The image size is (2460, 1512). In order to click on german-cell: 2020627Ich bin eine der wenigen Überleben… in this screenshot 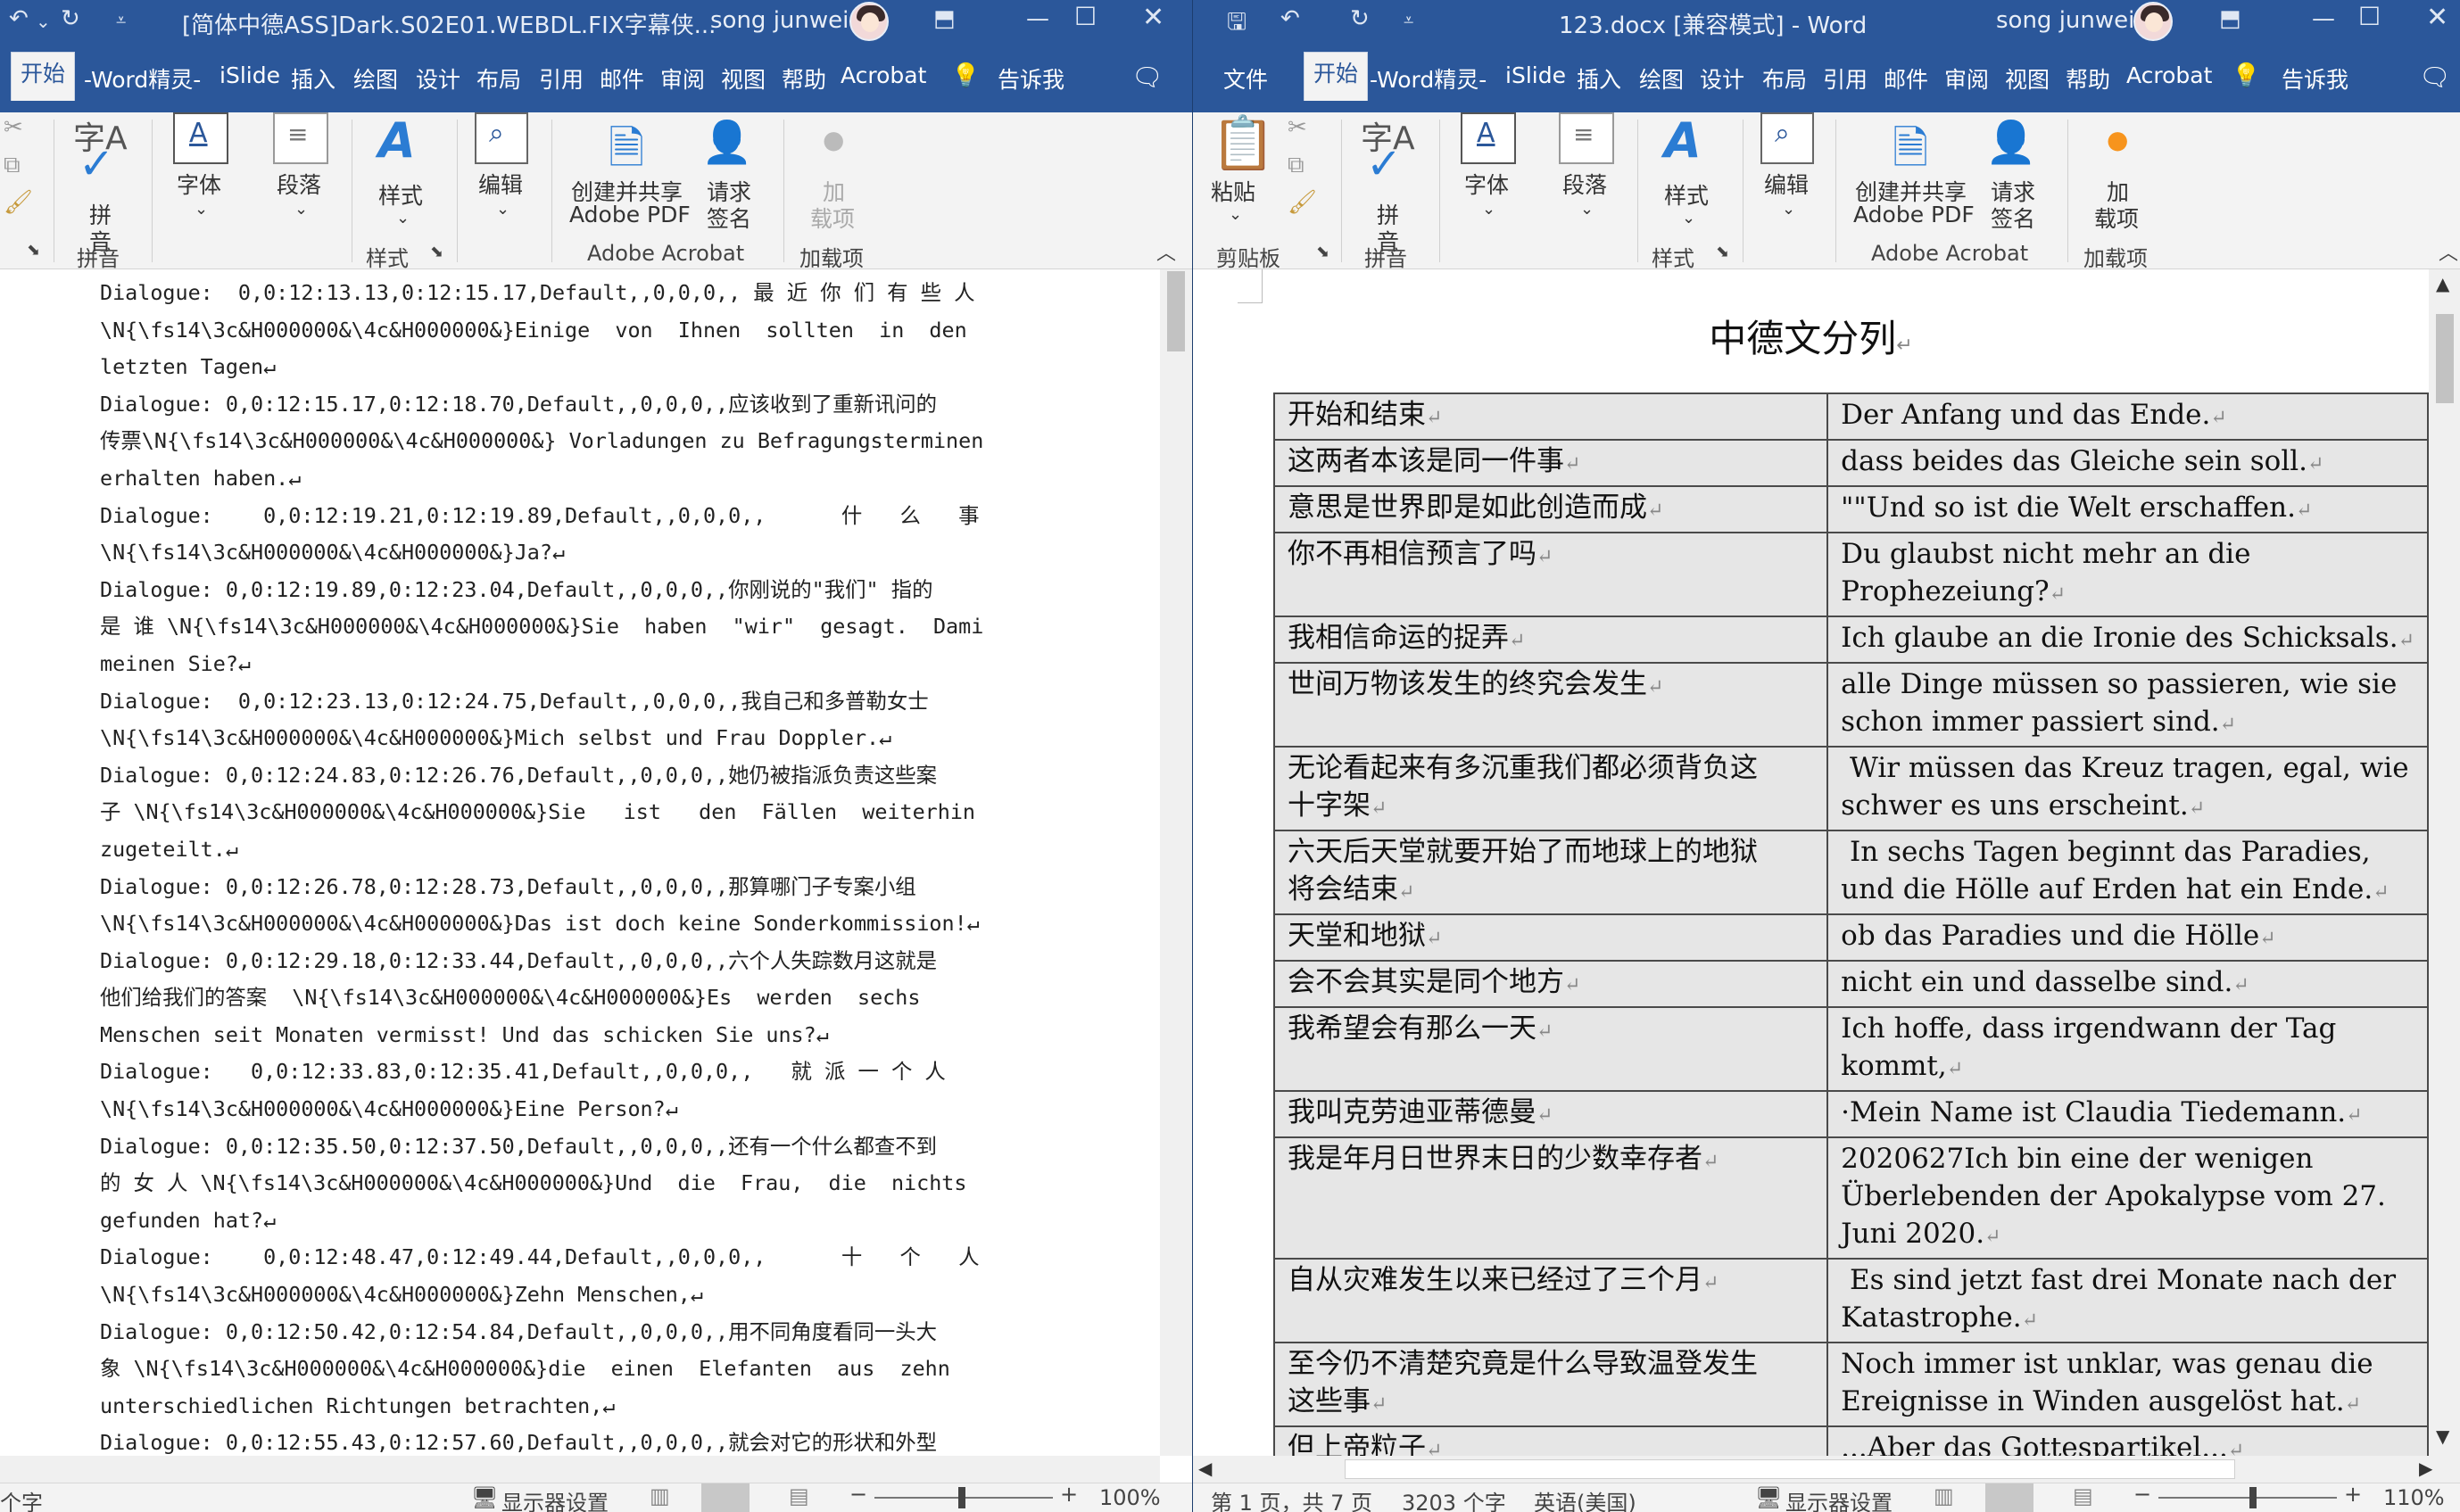, I will do `click(2128, 1198)`.